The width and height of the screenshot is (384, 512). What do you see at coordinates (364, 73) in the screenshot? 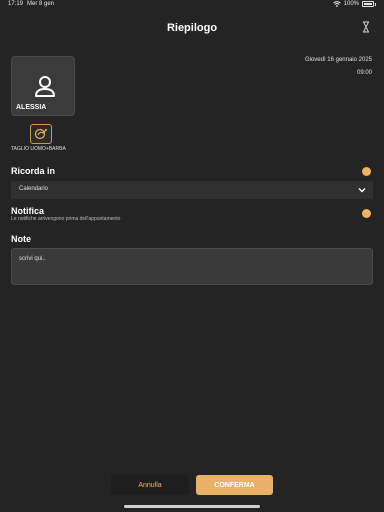
I see `appointment-time: 09:00` at bounding box center [364, 73].